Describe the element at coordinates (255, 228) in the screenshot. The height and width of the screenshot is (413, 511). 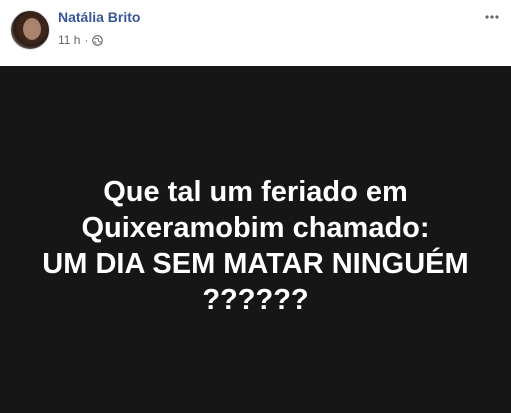
I see `image-text-line: Quixeramobim chamado:` at that location.